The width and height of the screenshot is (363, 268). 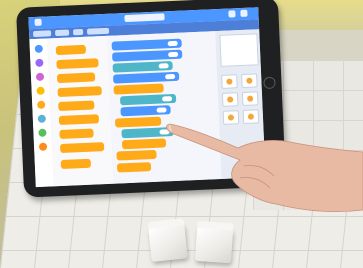 What do you see at coordinates (269, 83) in the screenshot?
I see `home-button-icon` at bounding box center [269, 83].